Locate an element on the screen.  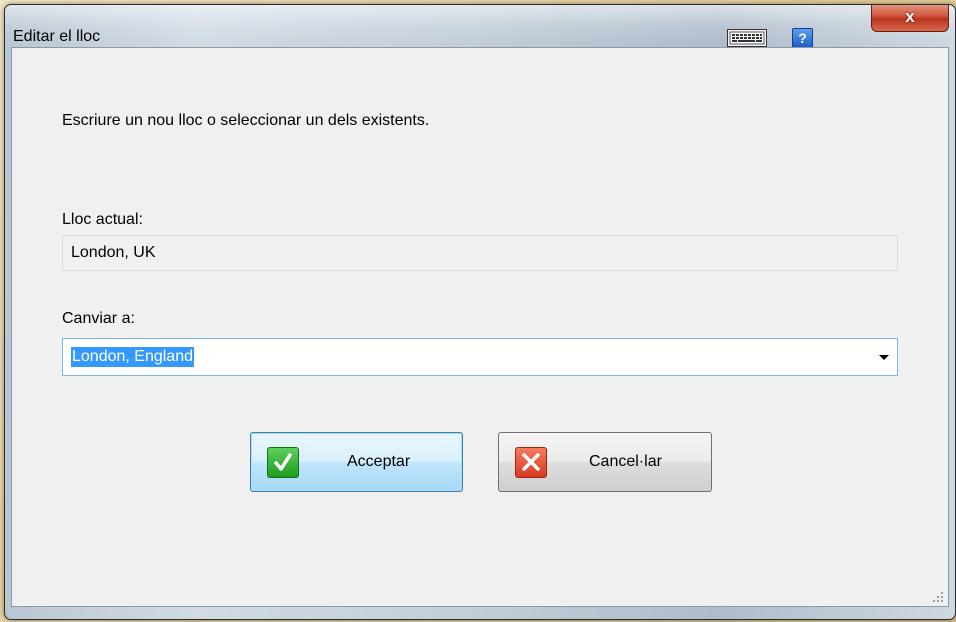
keyboard-icon is located at coordinates (747, 38).